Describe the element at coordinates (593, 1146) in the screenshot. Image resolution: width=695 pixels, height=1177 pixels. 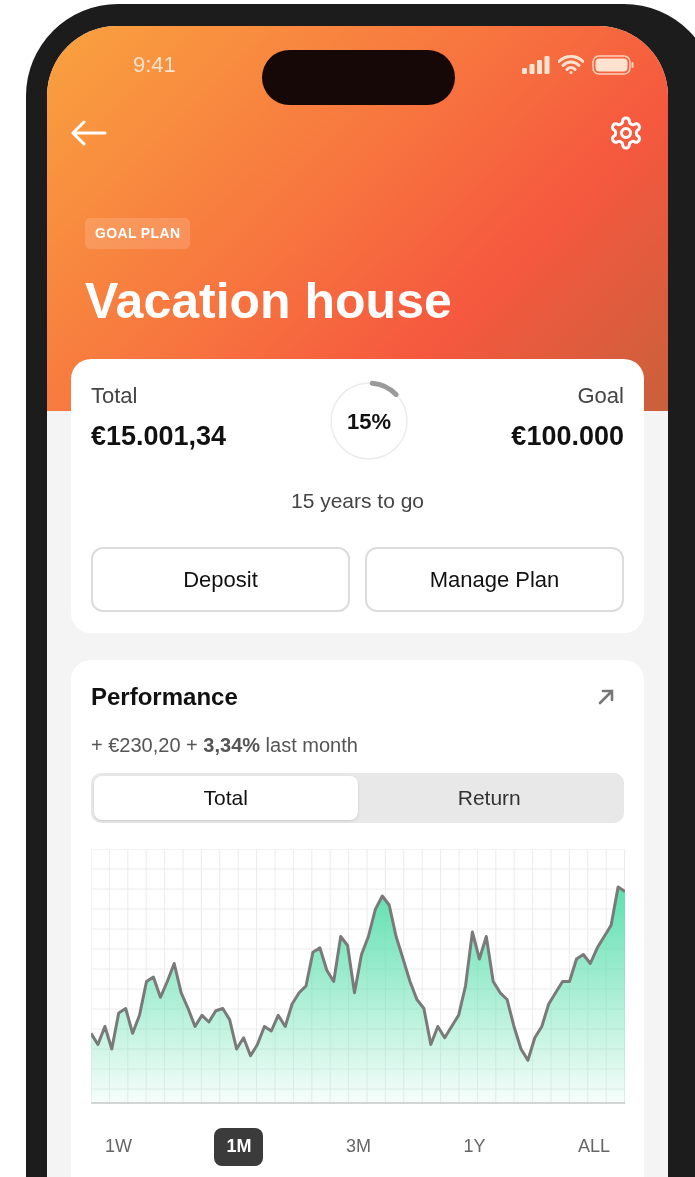
I see `period-tab: ALL` at that location.